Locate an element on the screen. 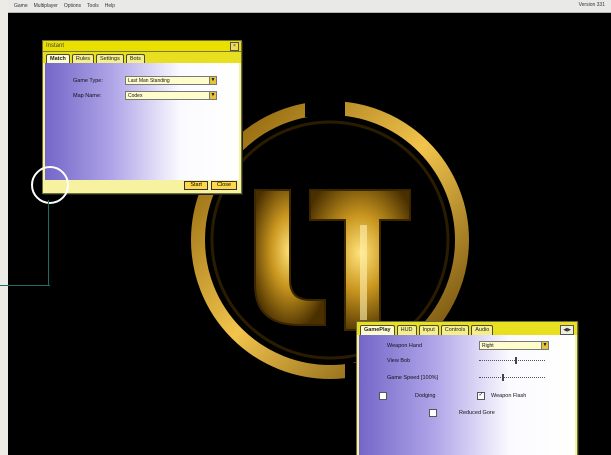 This screenshot has height=455, width=611. view-bob-row: View Bob is located at coordinates (466, 360).